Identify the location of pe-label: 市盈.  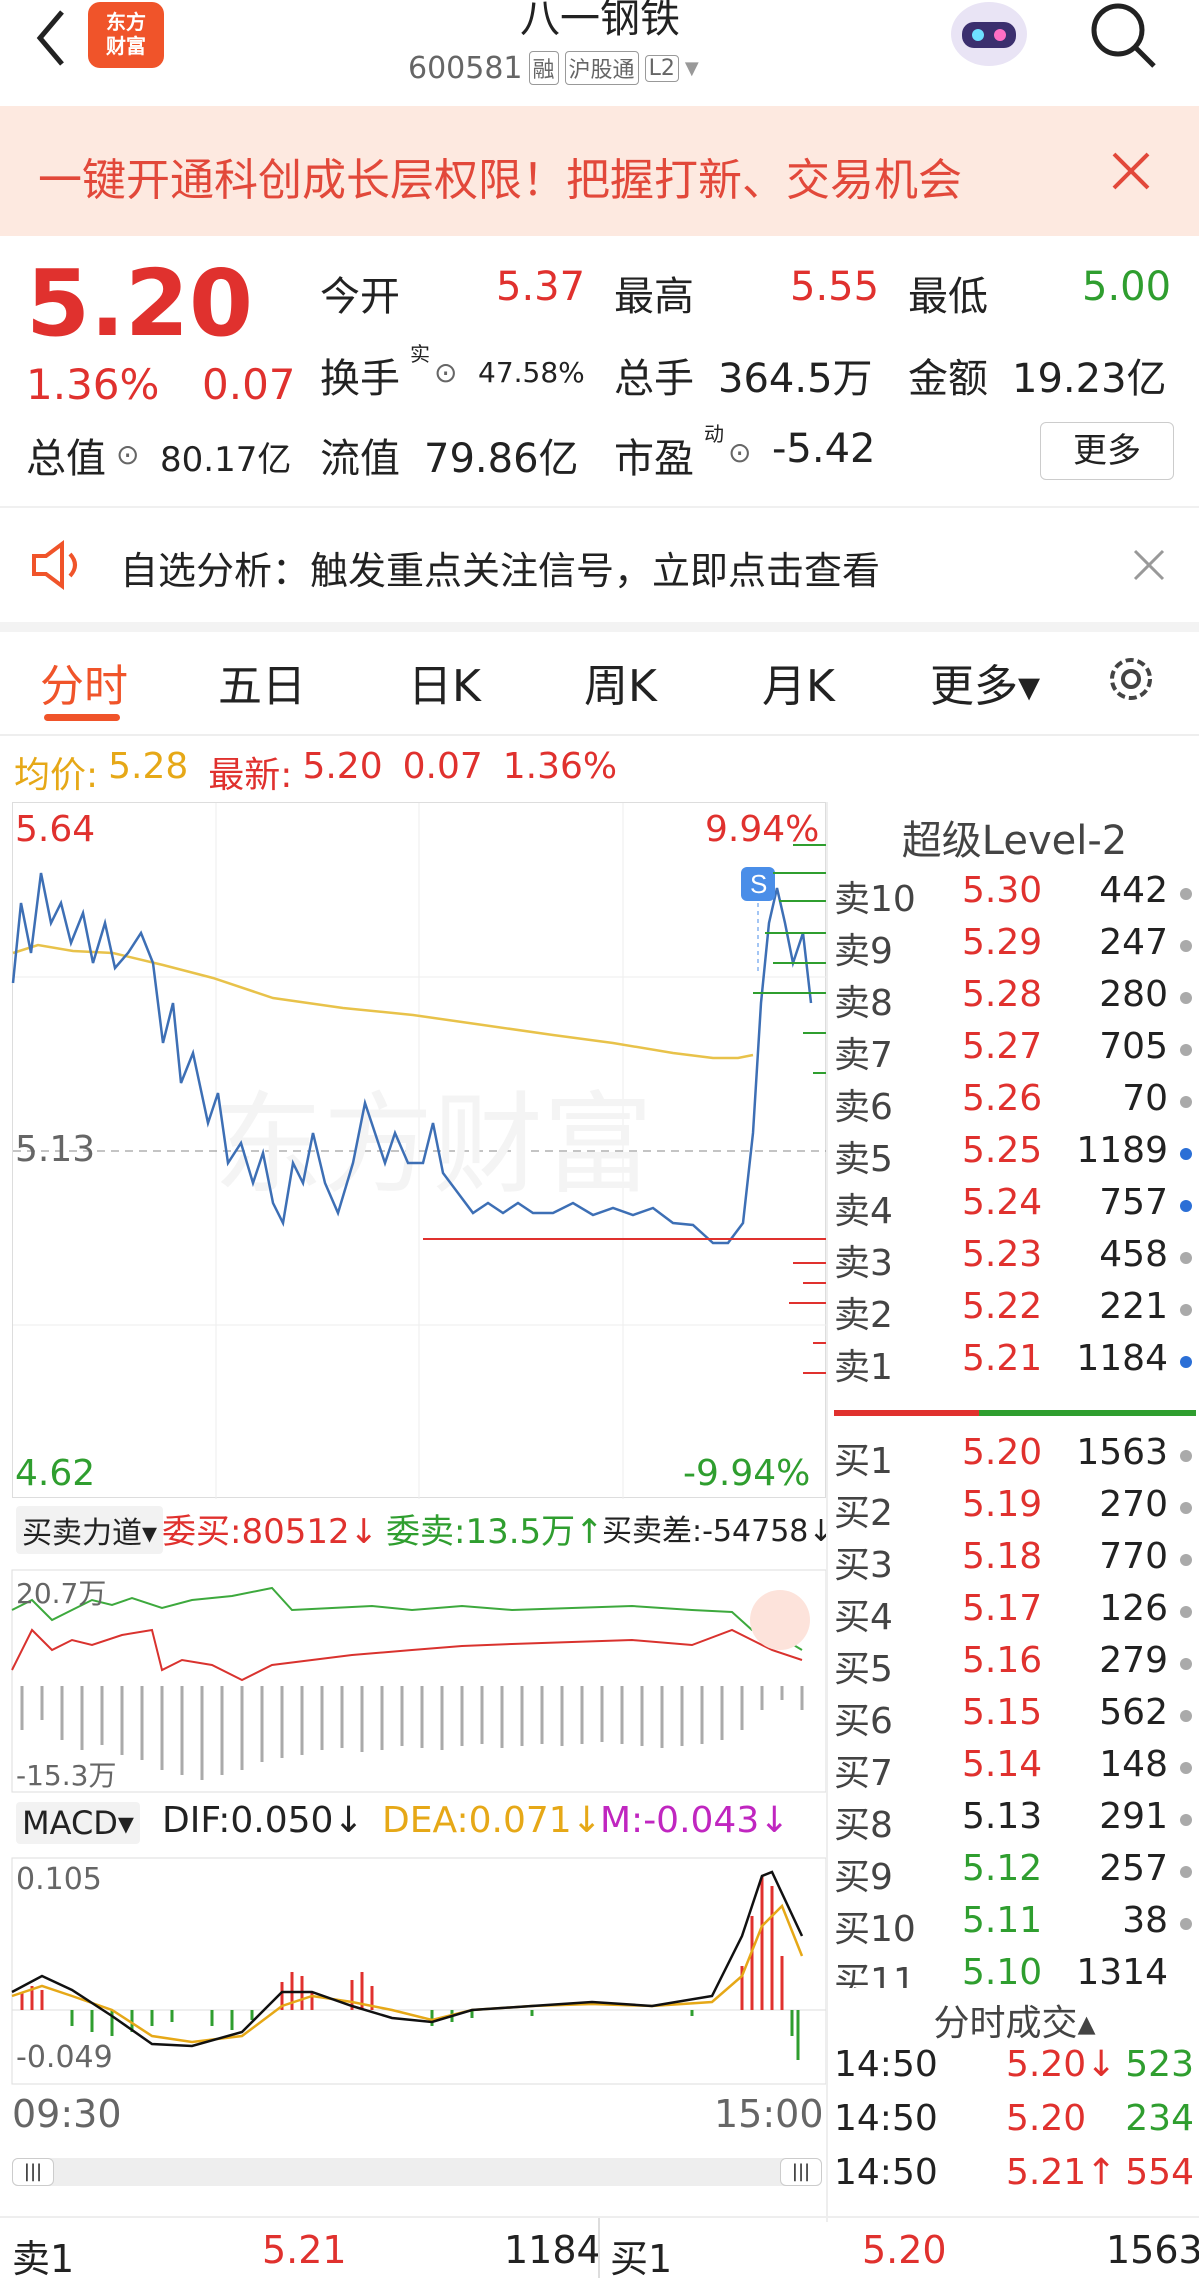
(654, 459).